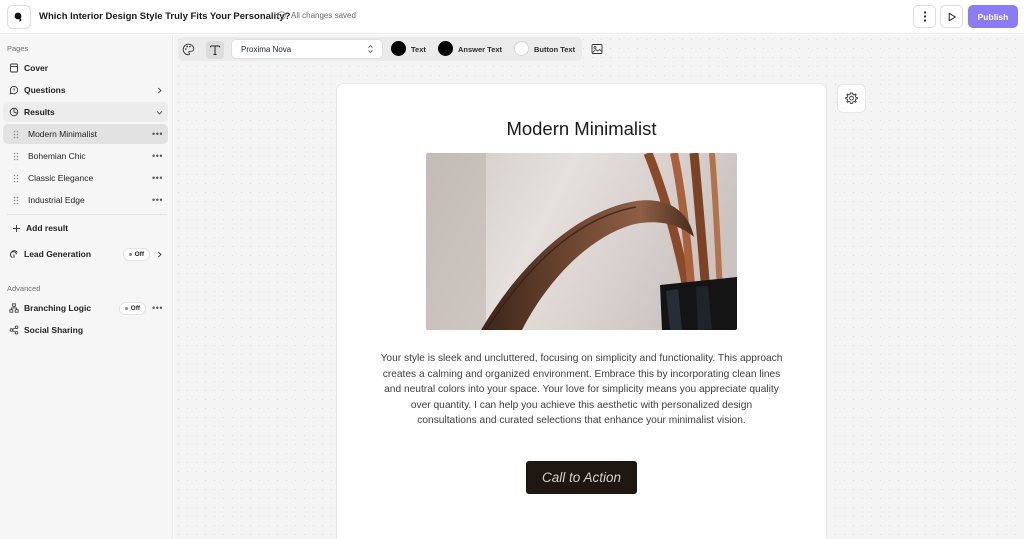 The image size is (1024, 539). I want to click on image-icon, so click(597, 49).